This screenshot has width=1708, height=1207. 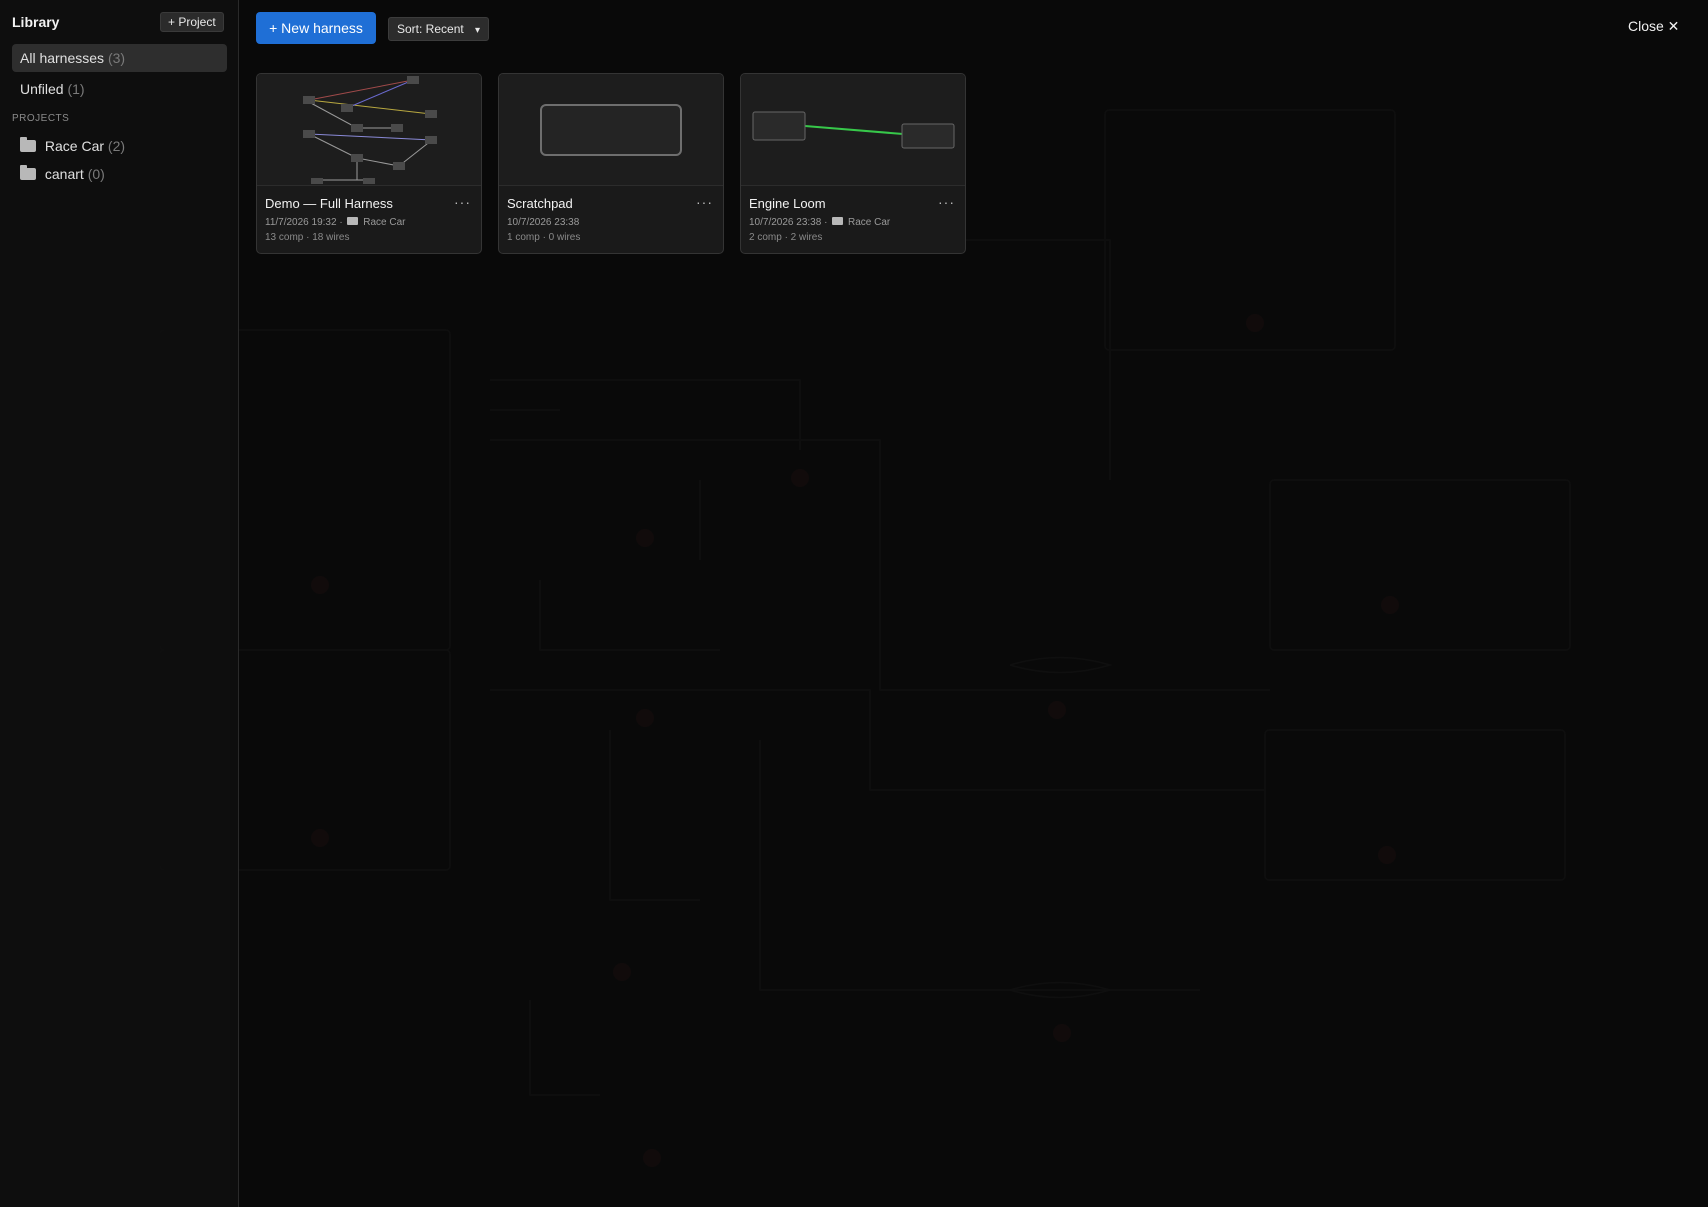 I want to click on sidebar-item-count: (2), so click(x=116, y=146).